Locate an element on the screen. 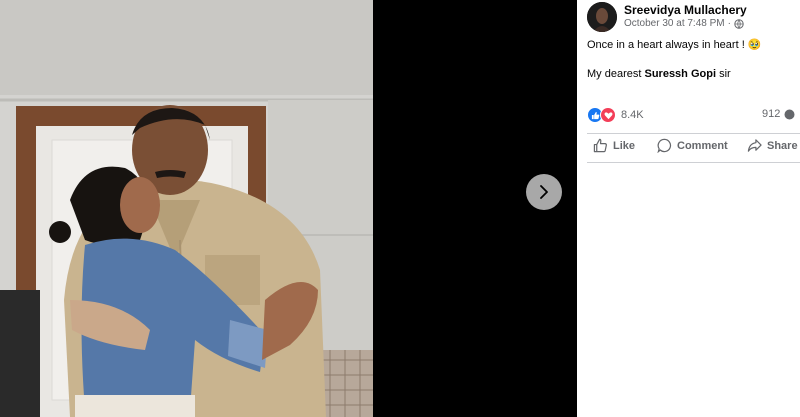 The height and width of the screenshot is (417, 800). post-text-suffix: sir is located at coordinates (725, 74).